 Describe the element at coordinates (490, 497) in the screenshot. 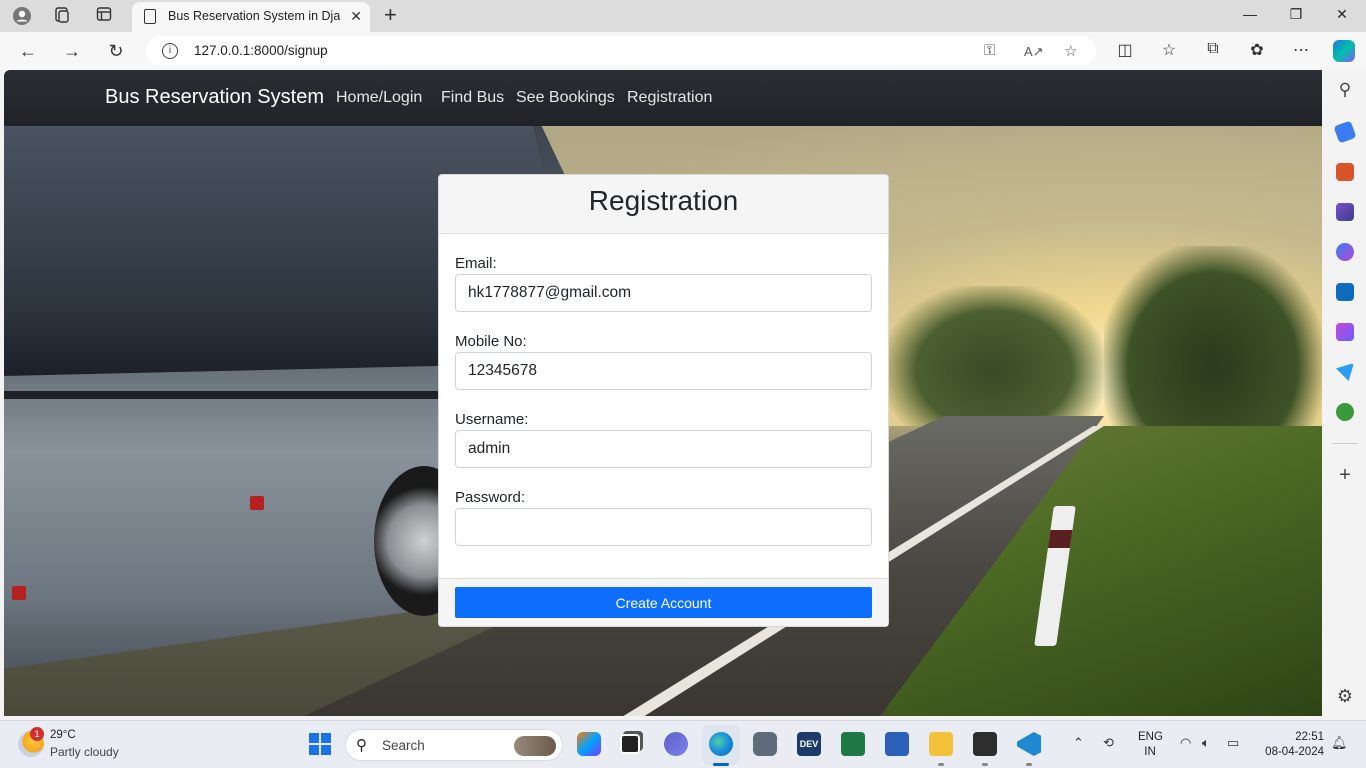

I see `password-label: Password:` at that location.